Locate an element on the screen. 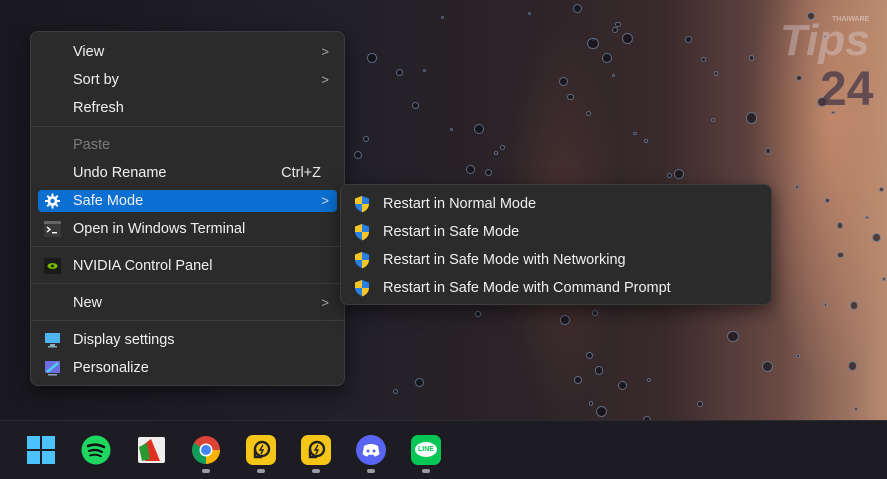 The image size is (887, 479). terminal-icon is located at coordinates (52, 229).